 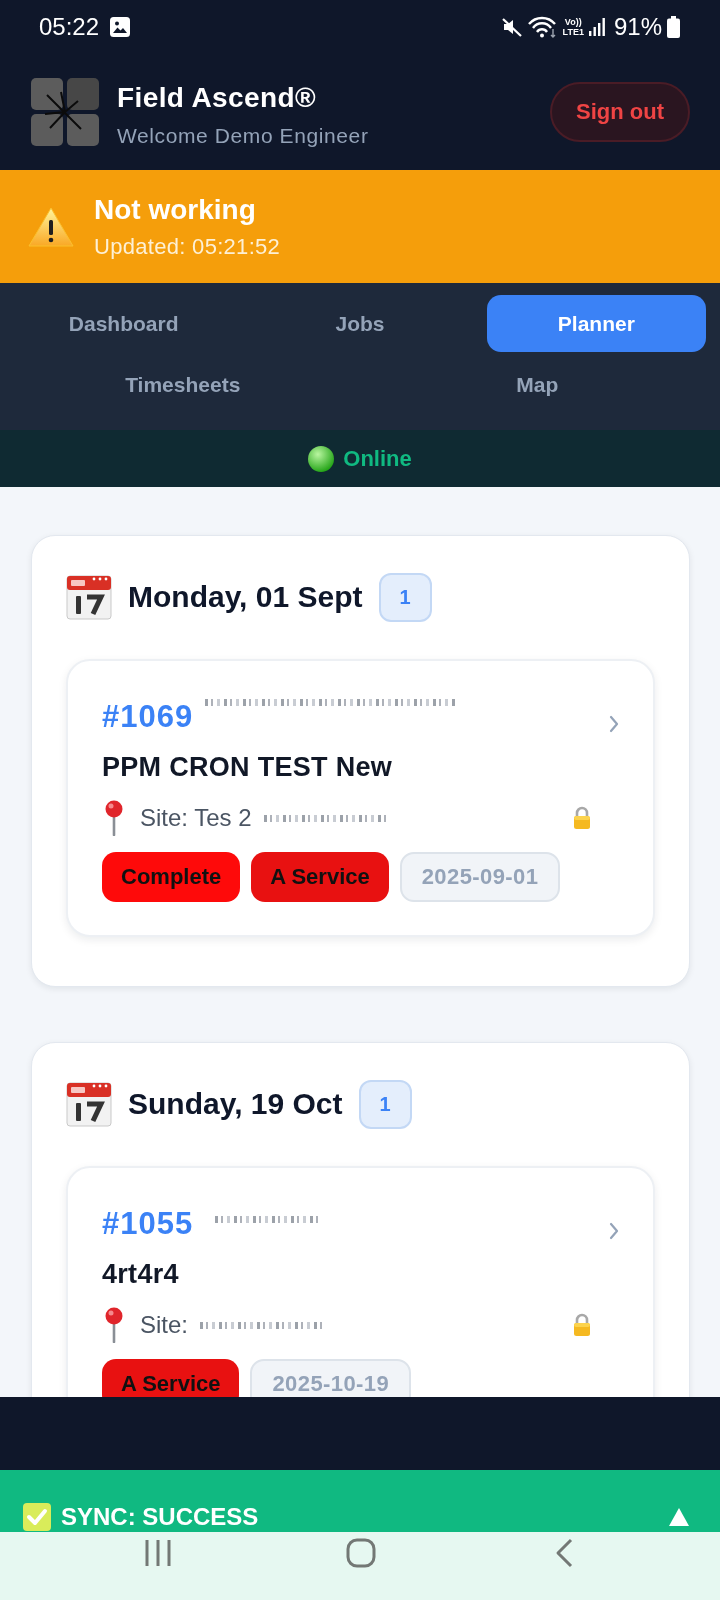 I want to click on date-tag: 2025-09-01, so click(x=480, y=877).